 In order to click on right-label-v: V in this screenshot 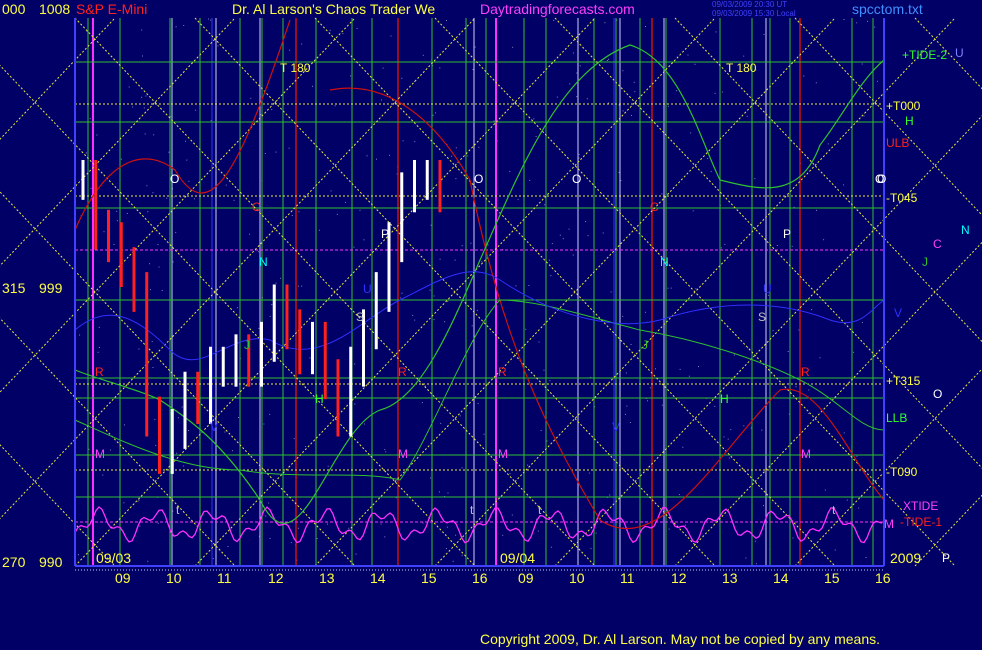, I will do `click(898, 313)`.